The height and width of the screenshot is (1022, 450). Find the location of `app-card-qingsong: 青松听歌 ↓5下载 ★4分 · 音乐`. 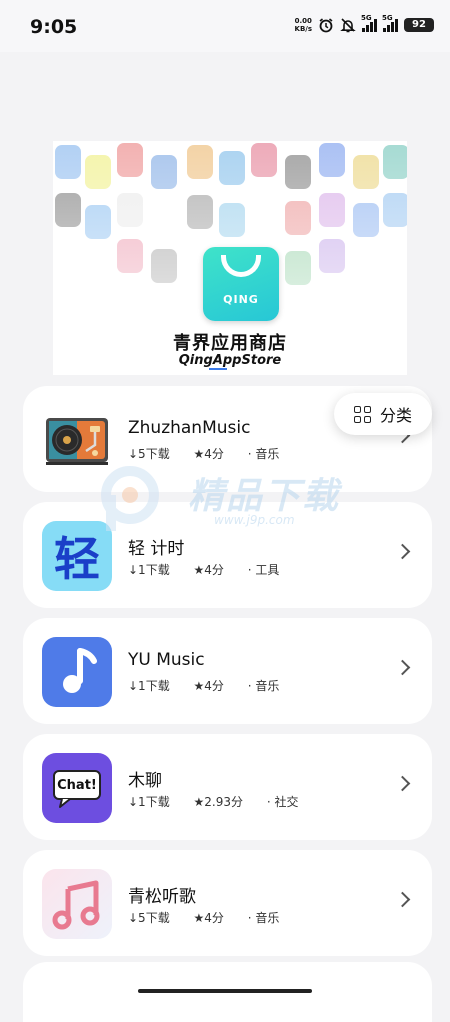

app-card-qingsong: 青松听歌 ↓5下载 ★4分 · 音乐 is located at coordinates (227, 903).